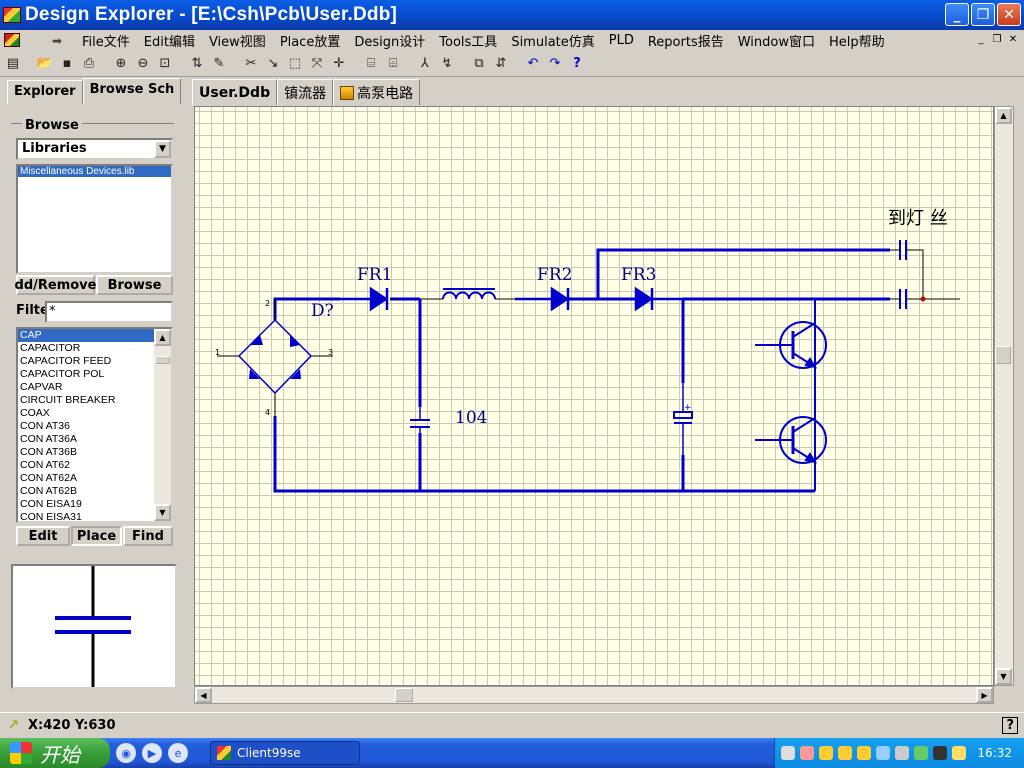 This screenshot has height=768, width=1024. Describe the element at coordinates (12, 40) in the screenshot. I see `document-icon` at that location.